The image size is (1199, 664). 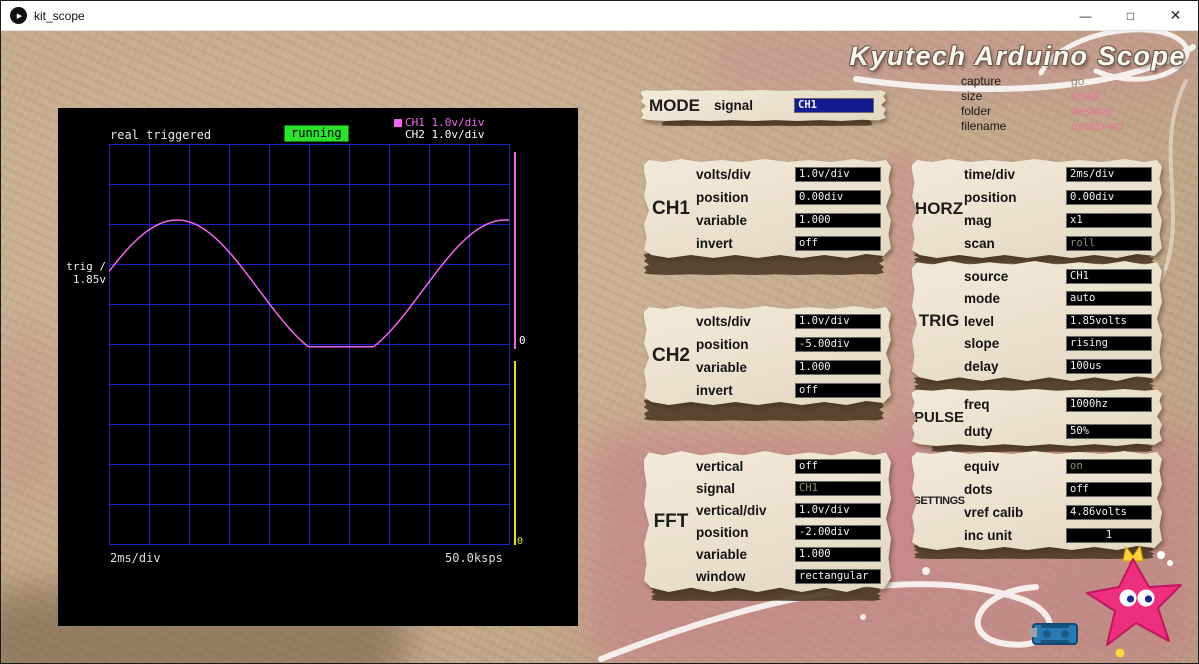 What do you see at coordinates (1109, 512) in the screenshot?
I see `field-value: 4.86volts` at bounding box center [1109, 512].